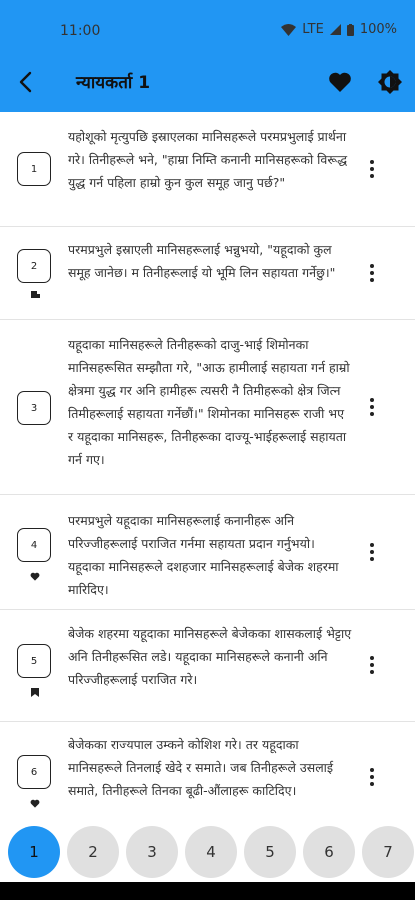  I want to click on system-navigation-bar, so click(207, 891).